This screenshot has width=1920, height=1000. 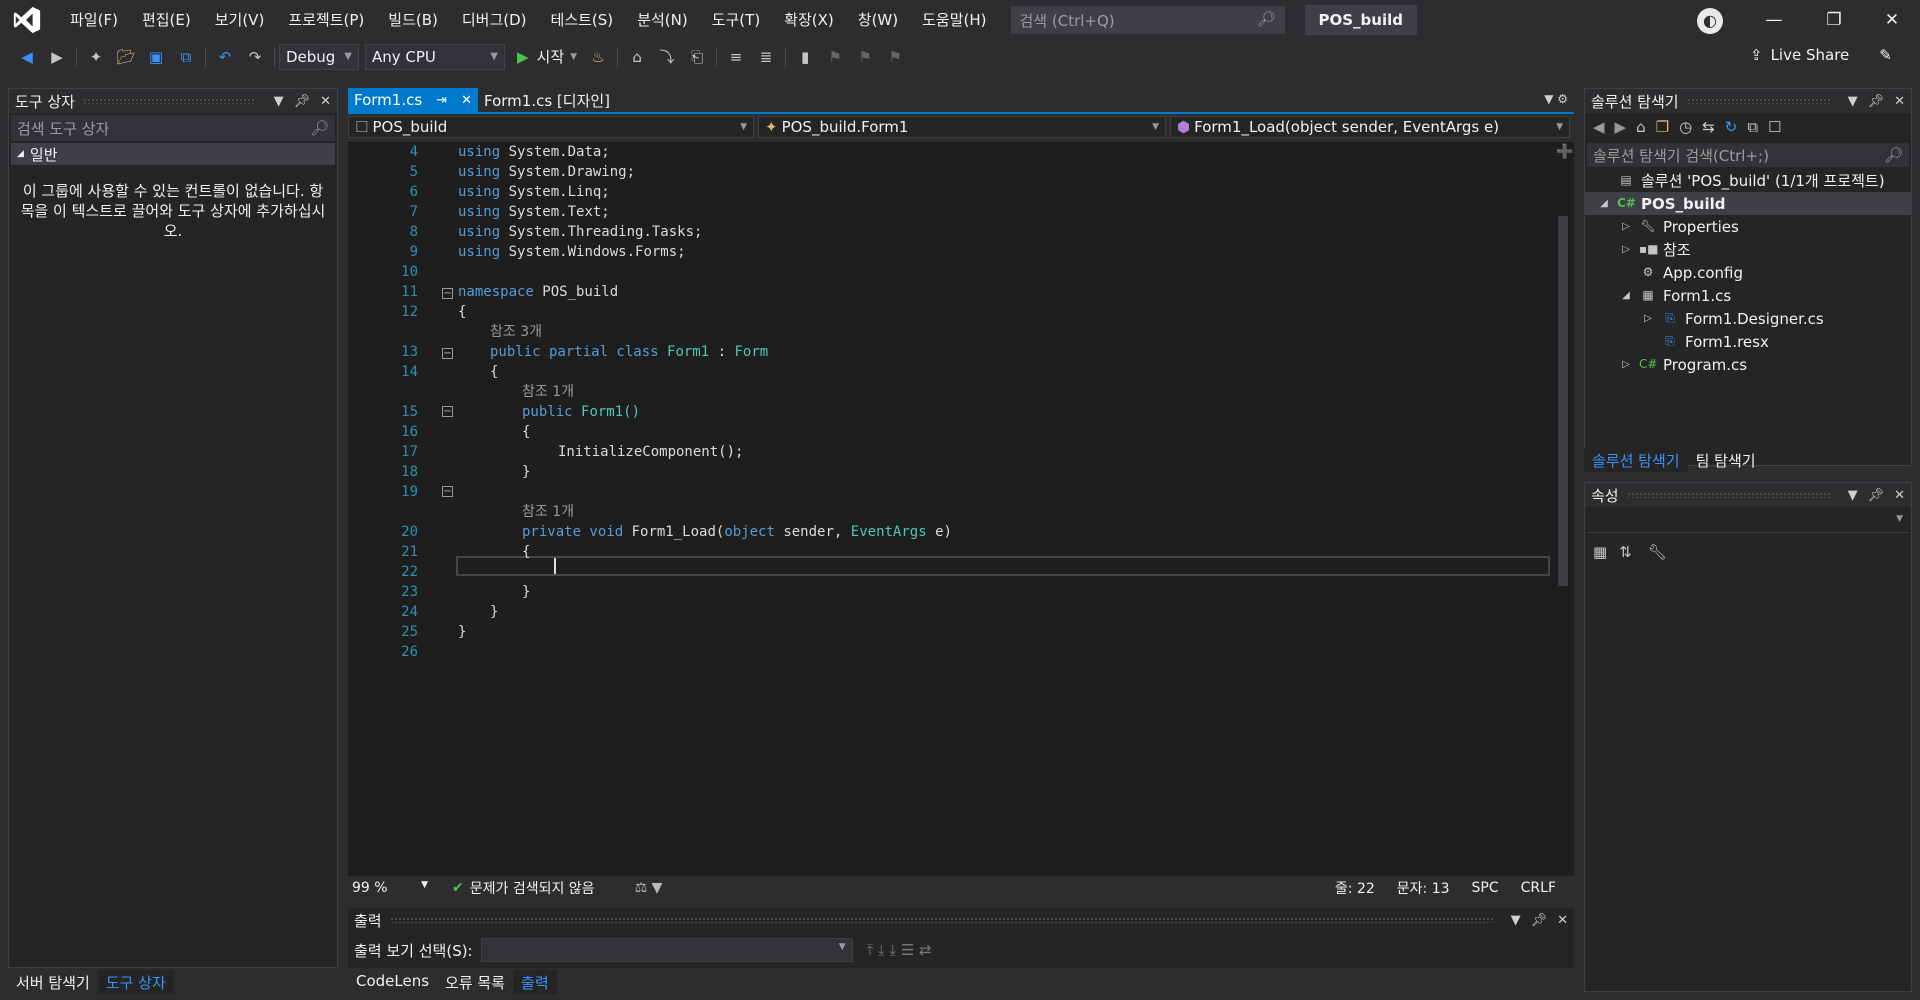 What do you see at coordinates (1748, 155) in the screenshot?
I see `solution-search-input: 솔루션 탐색기 검색(Ctrl+;) 🔎︎` at bounding box center [1748, 155].